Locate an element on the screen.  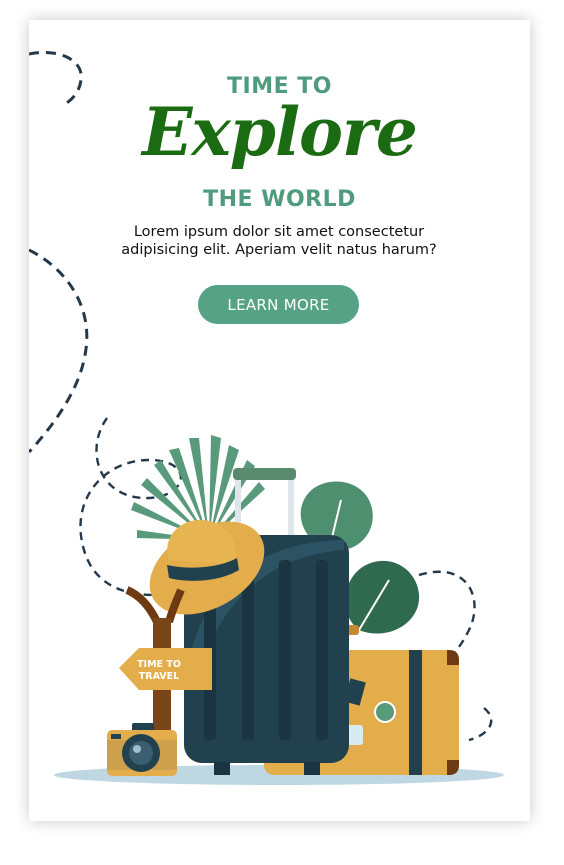
signpost-line2: TRAVEL is located at coordinates (159, 676).